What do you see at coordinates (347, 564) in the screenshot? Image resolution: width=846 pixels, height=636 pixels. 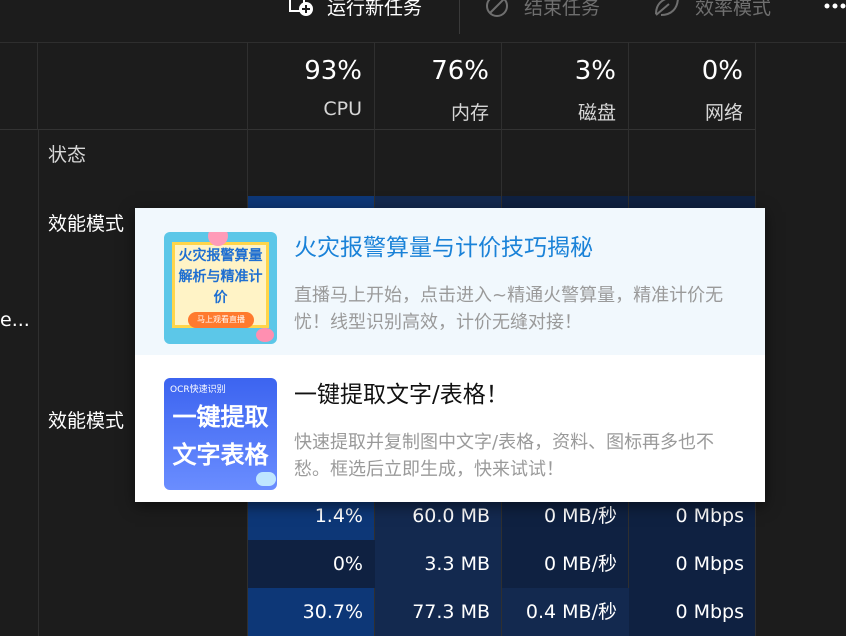 I see `cpu-cell: 0%` at bounding box center [347, 564].